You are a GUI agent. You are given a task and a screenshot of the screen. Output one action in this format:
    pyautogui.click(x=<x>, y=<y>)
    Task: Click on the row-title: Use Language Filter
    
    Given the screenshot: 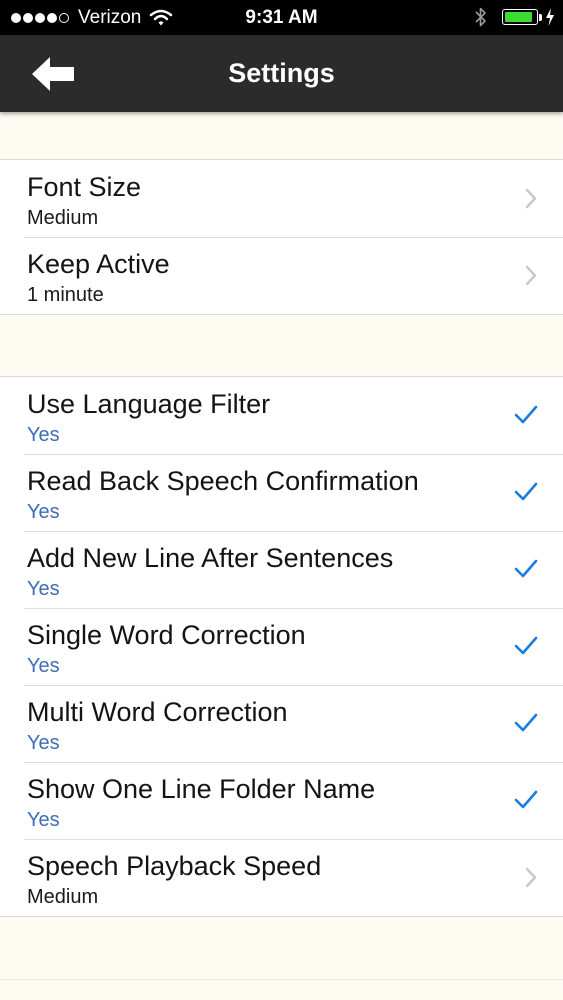 What is the action you would take?
    pyautogui.click(x=149, y=404)
    